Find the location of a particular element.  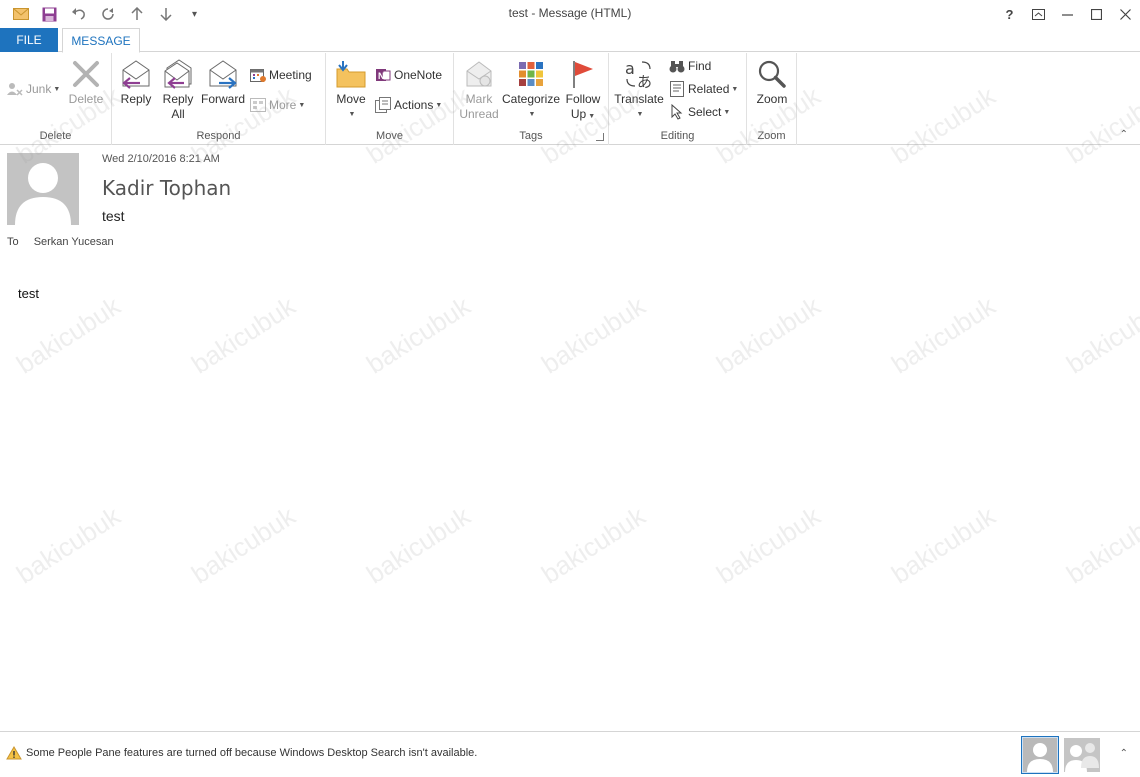

related-button: Related ▼ is located at coordinates (703, 89).